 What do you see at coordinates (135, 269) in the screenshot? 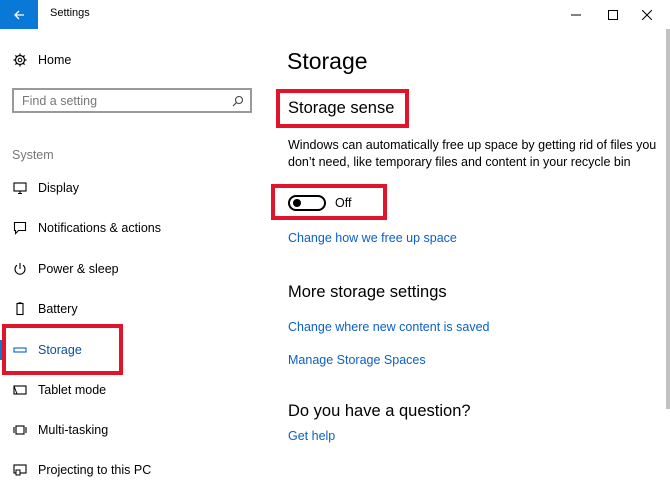
I see `sidebar-item-power-sleep: Power & sleep` at bounding box center [135, 269].